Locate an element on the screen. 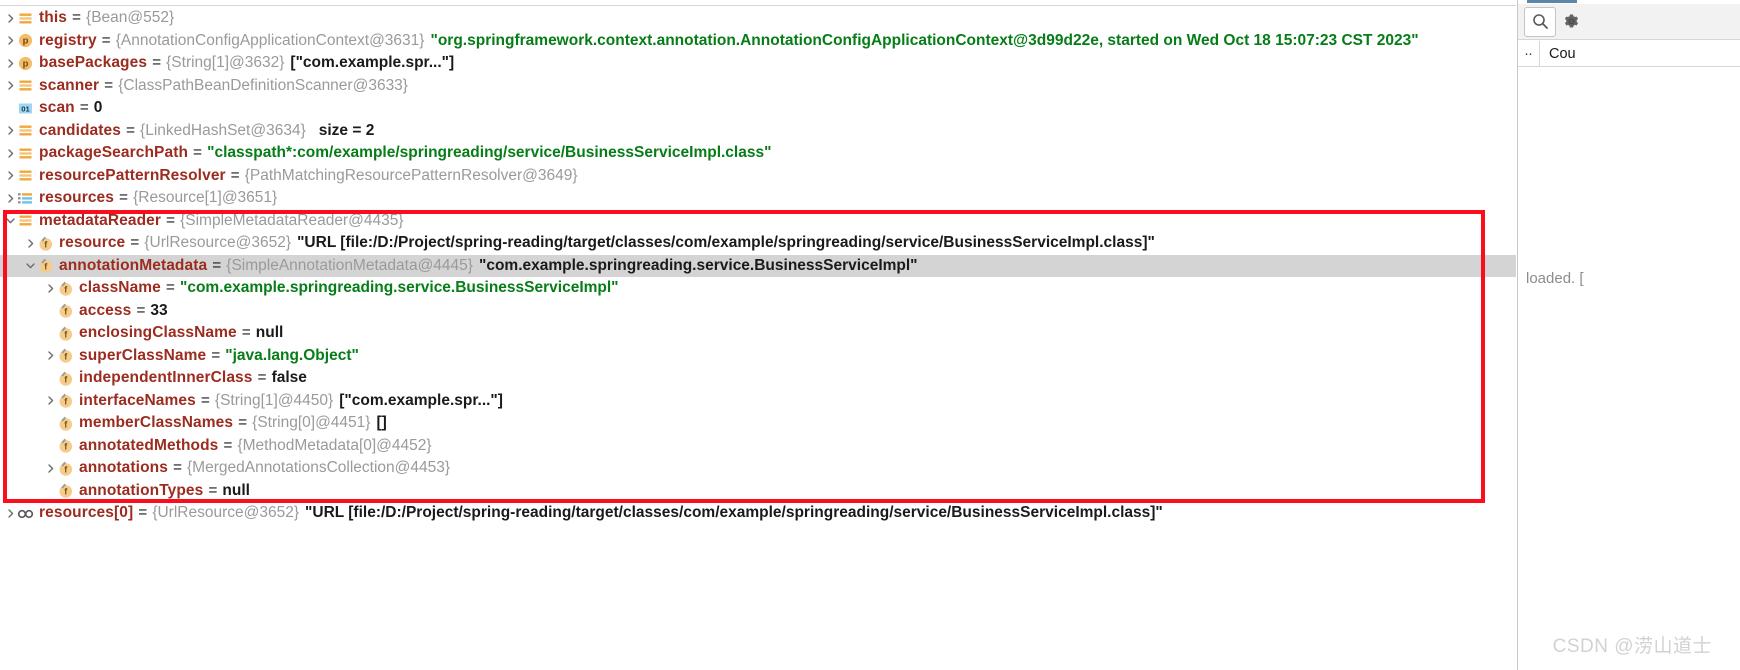  variable-value: 33 is located at coordinates (159, 310).